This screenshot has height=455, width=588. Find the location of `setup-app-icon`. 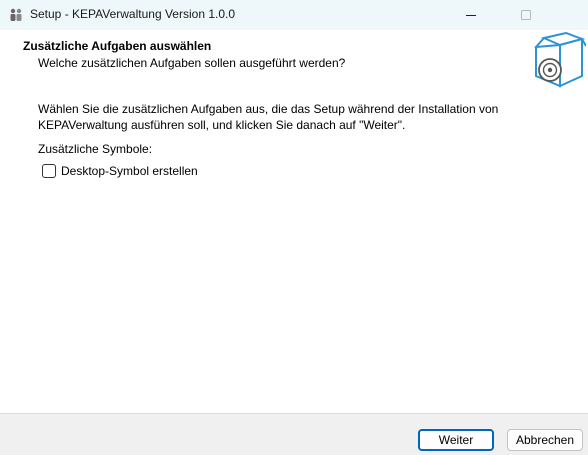

setup-app-icon is located at coordinates (16, 15).